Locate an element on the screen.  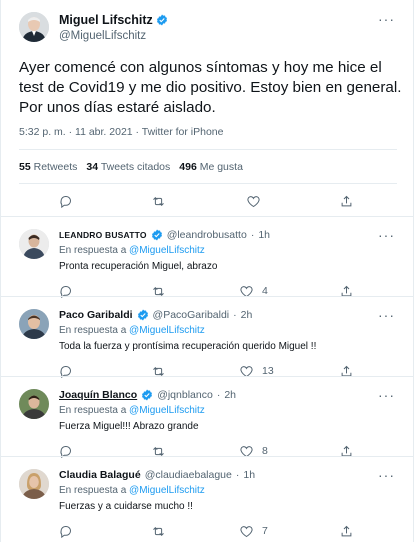
reply-author-name: Joaquín Blanco is located at coordinates (98, 395).